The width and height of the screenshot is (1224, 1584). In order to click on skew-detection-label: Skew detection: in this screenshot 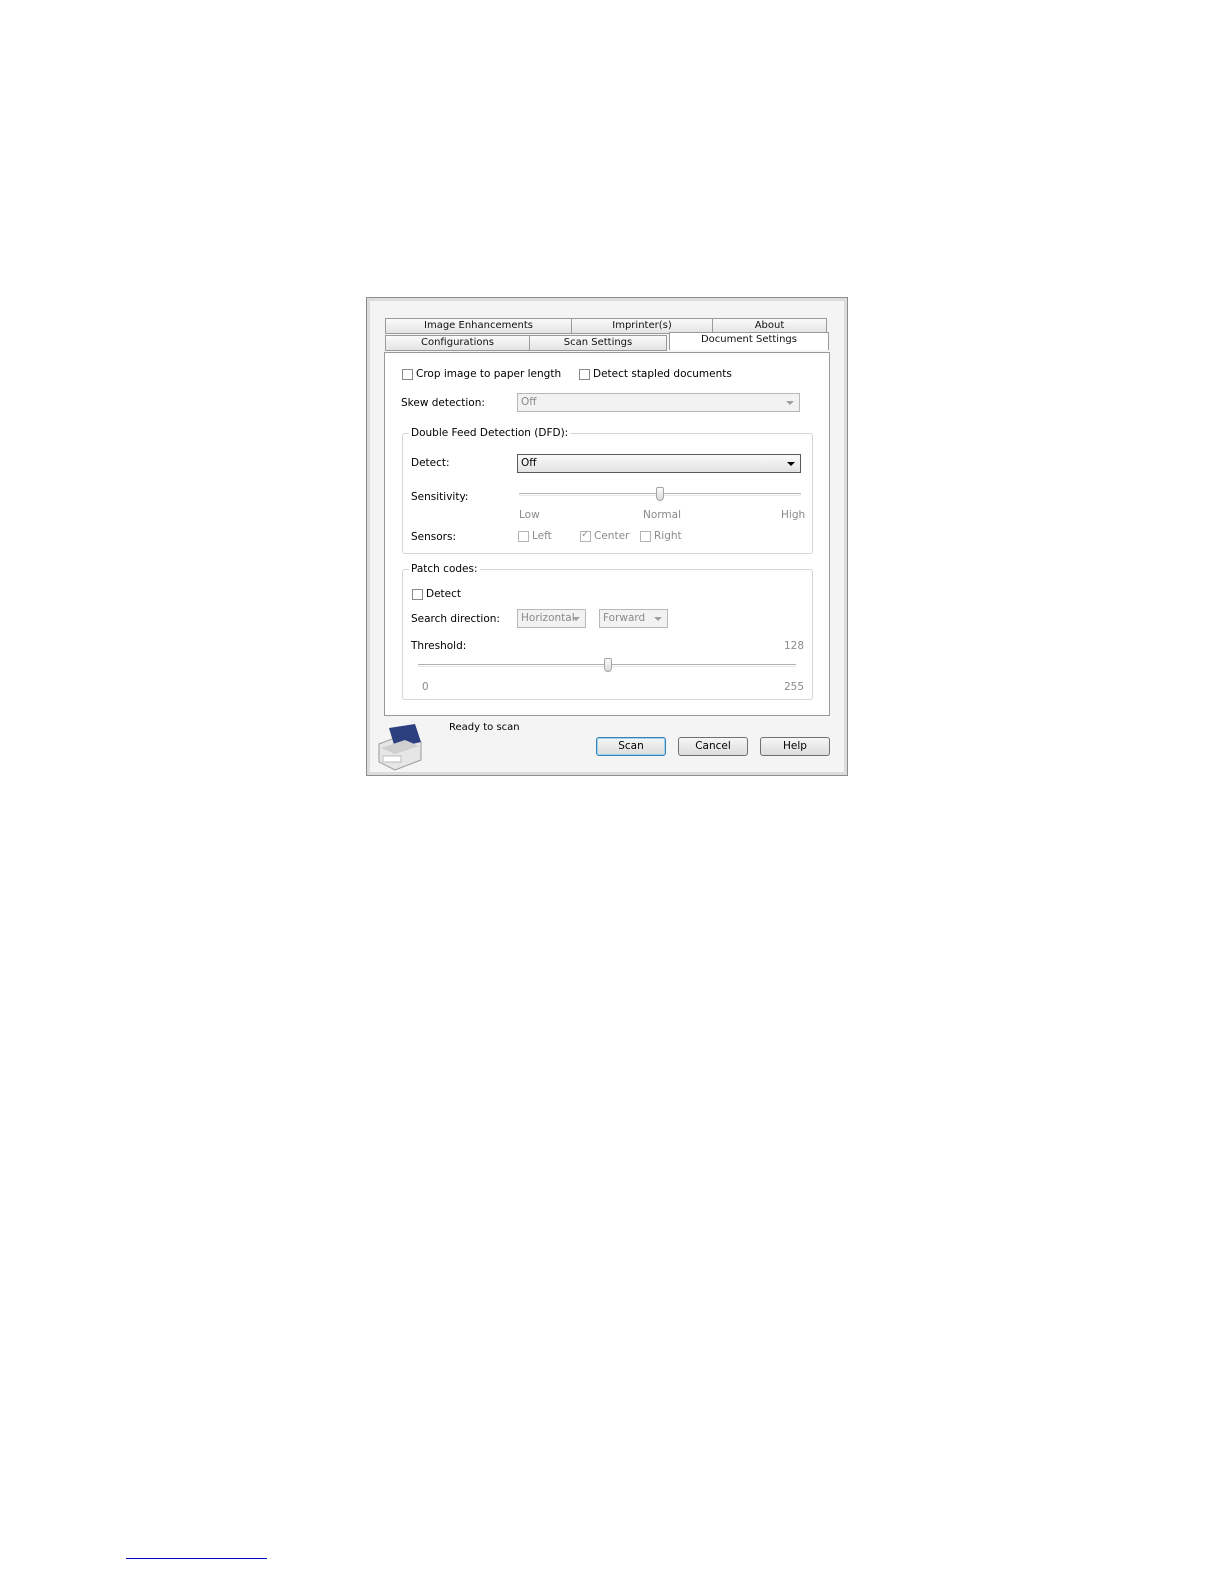, I will do `click(443, 403)`.